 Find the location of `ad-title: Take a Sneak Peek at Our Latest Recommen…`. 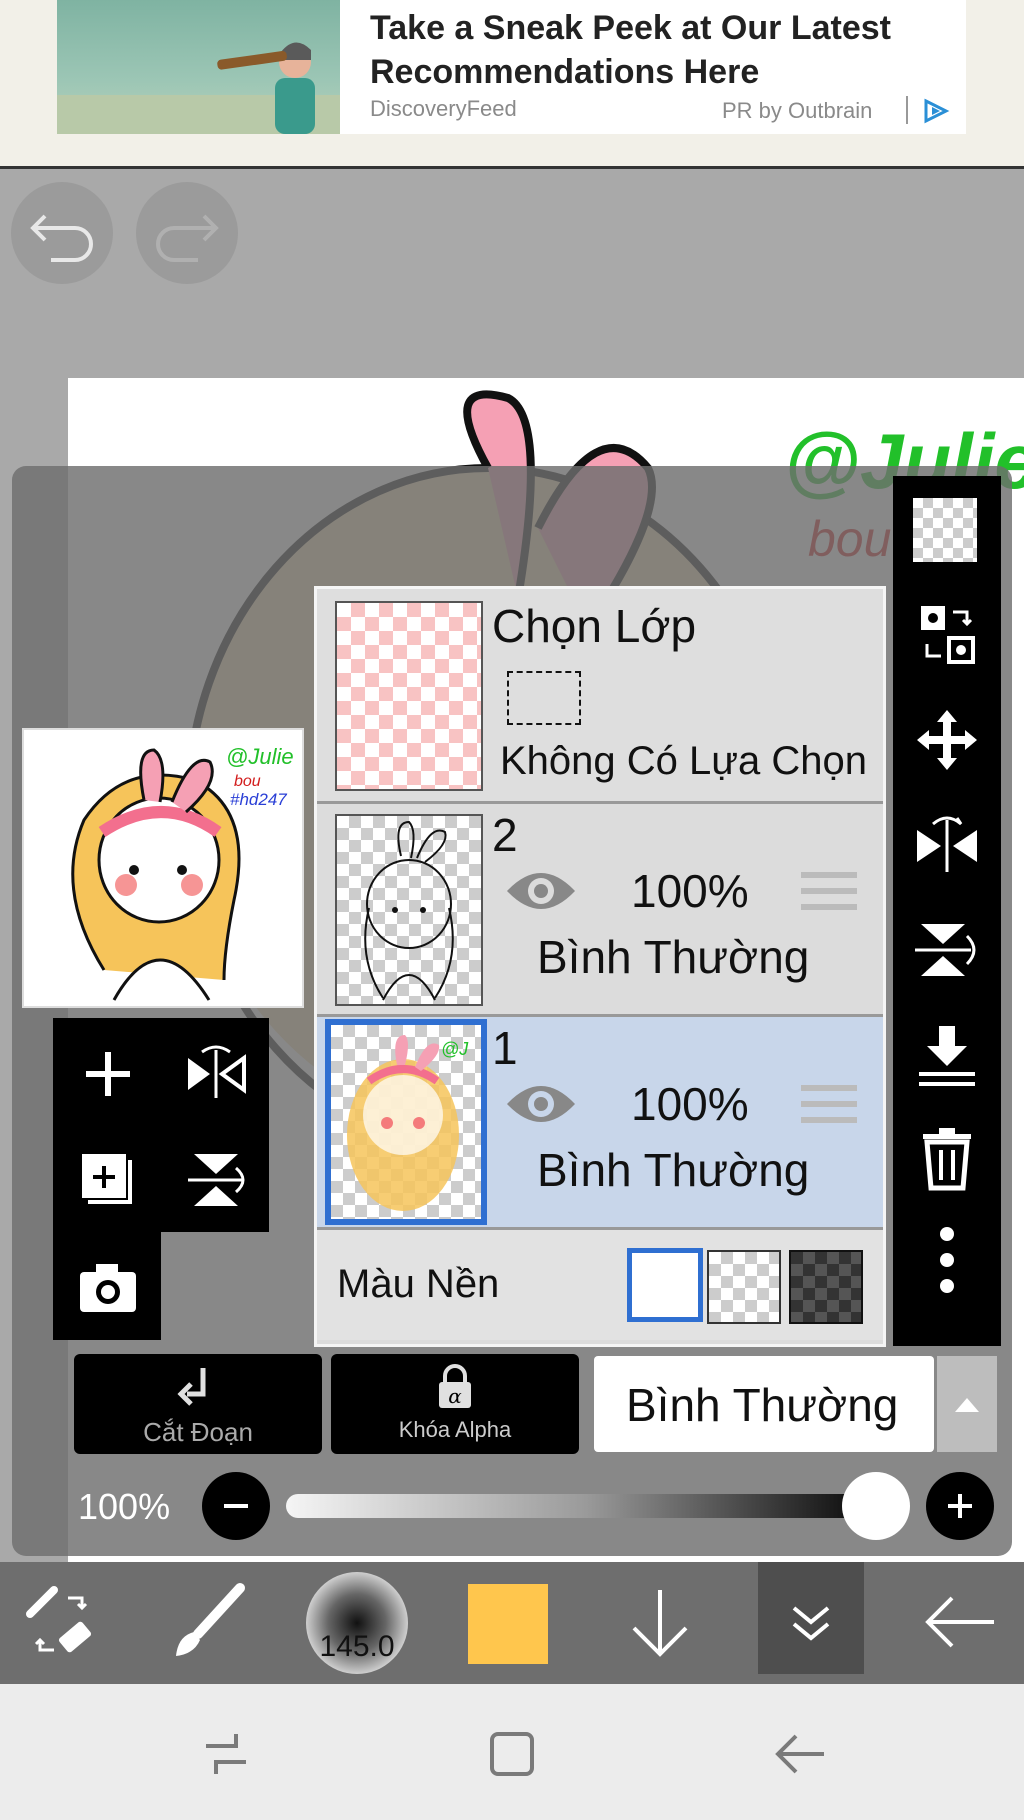

ad-title: Take a Sneak Peek at Our Latest Recommen… is located at coordinates (660, 50).